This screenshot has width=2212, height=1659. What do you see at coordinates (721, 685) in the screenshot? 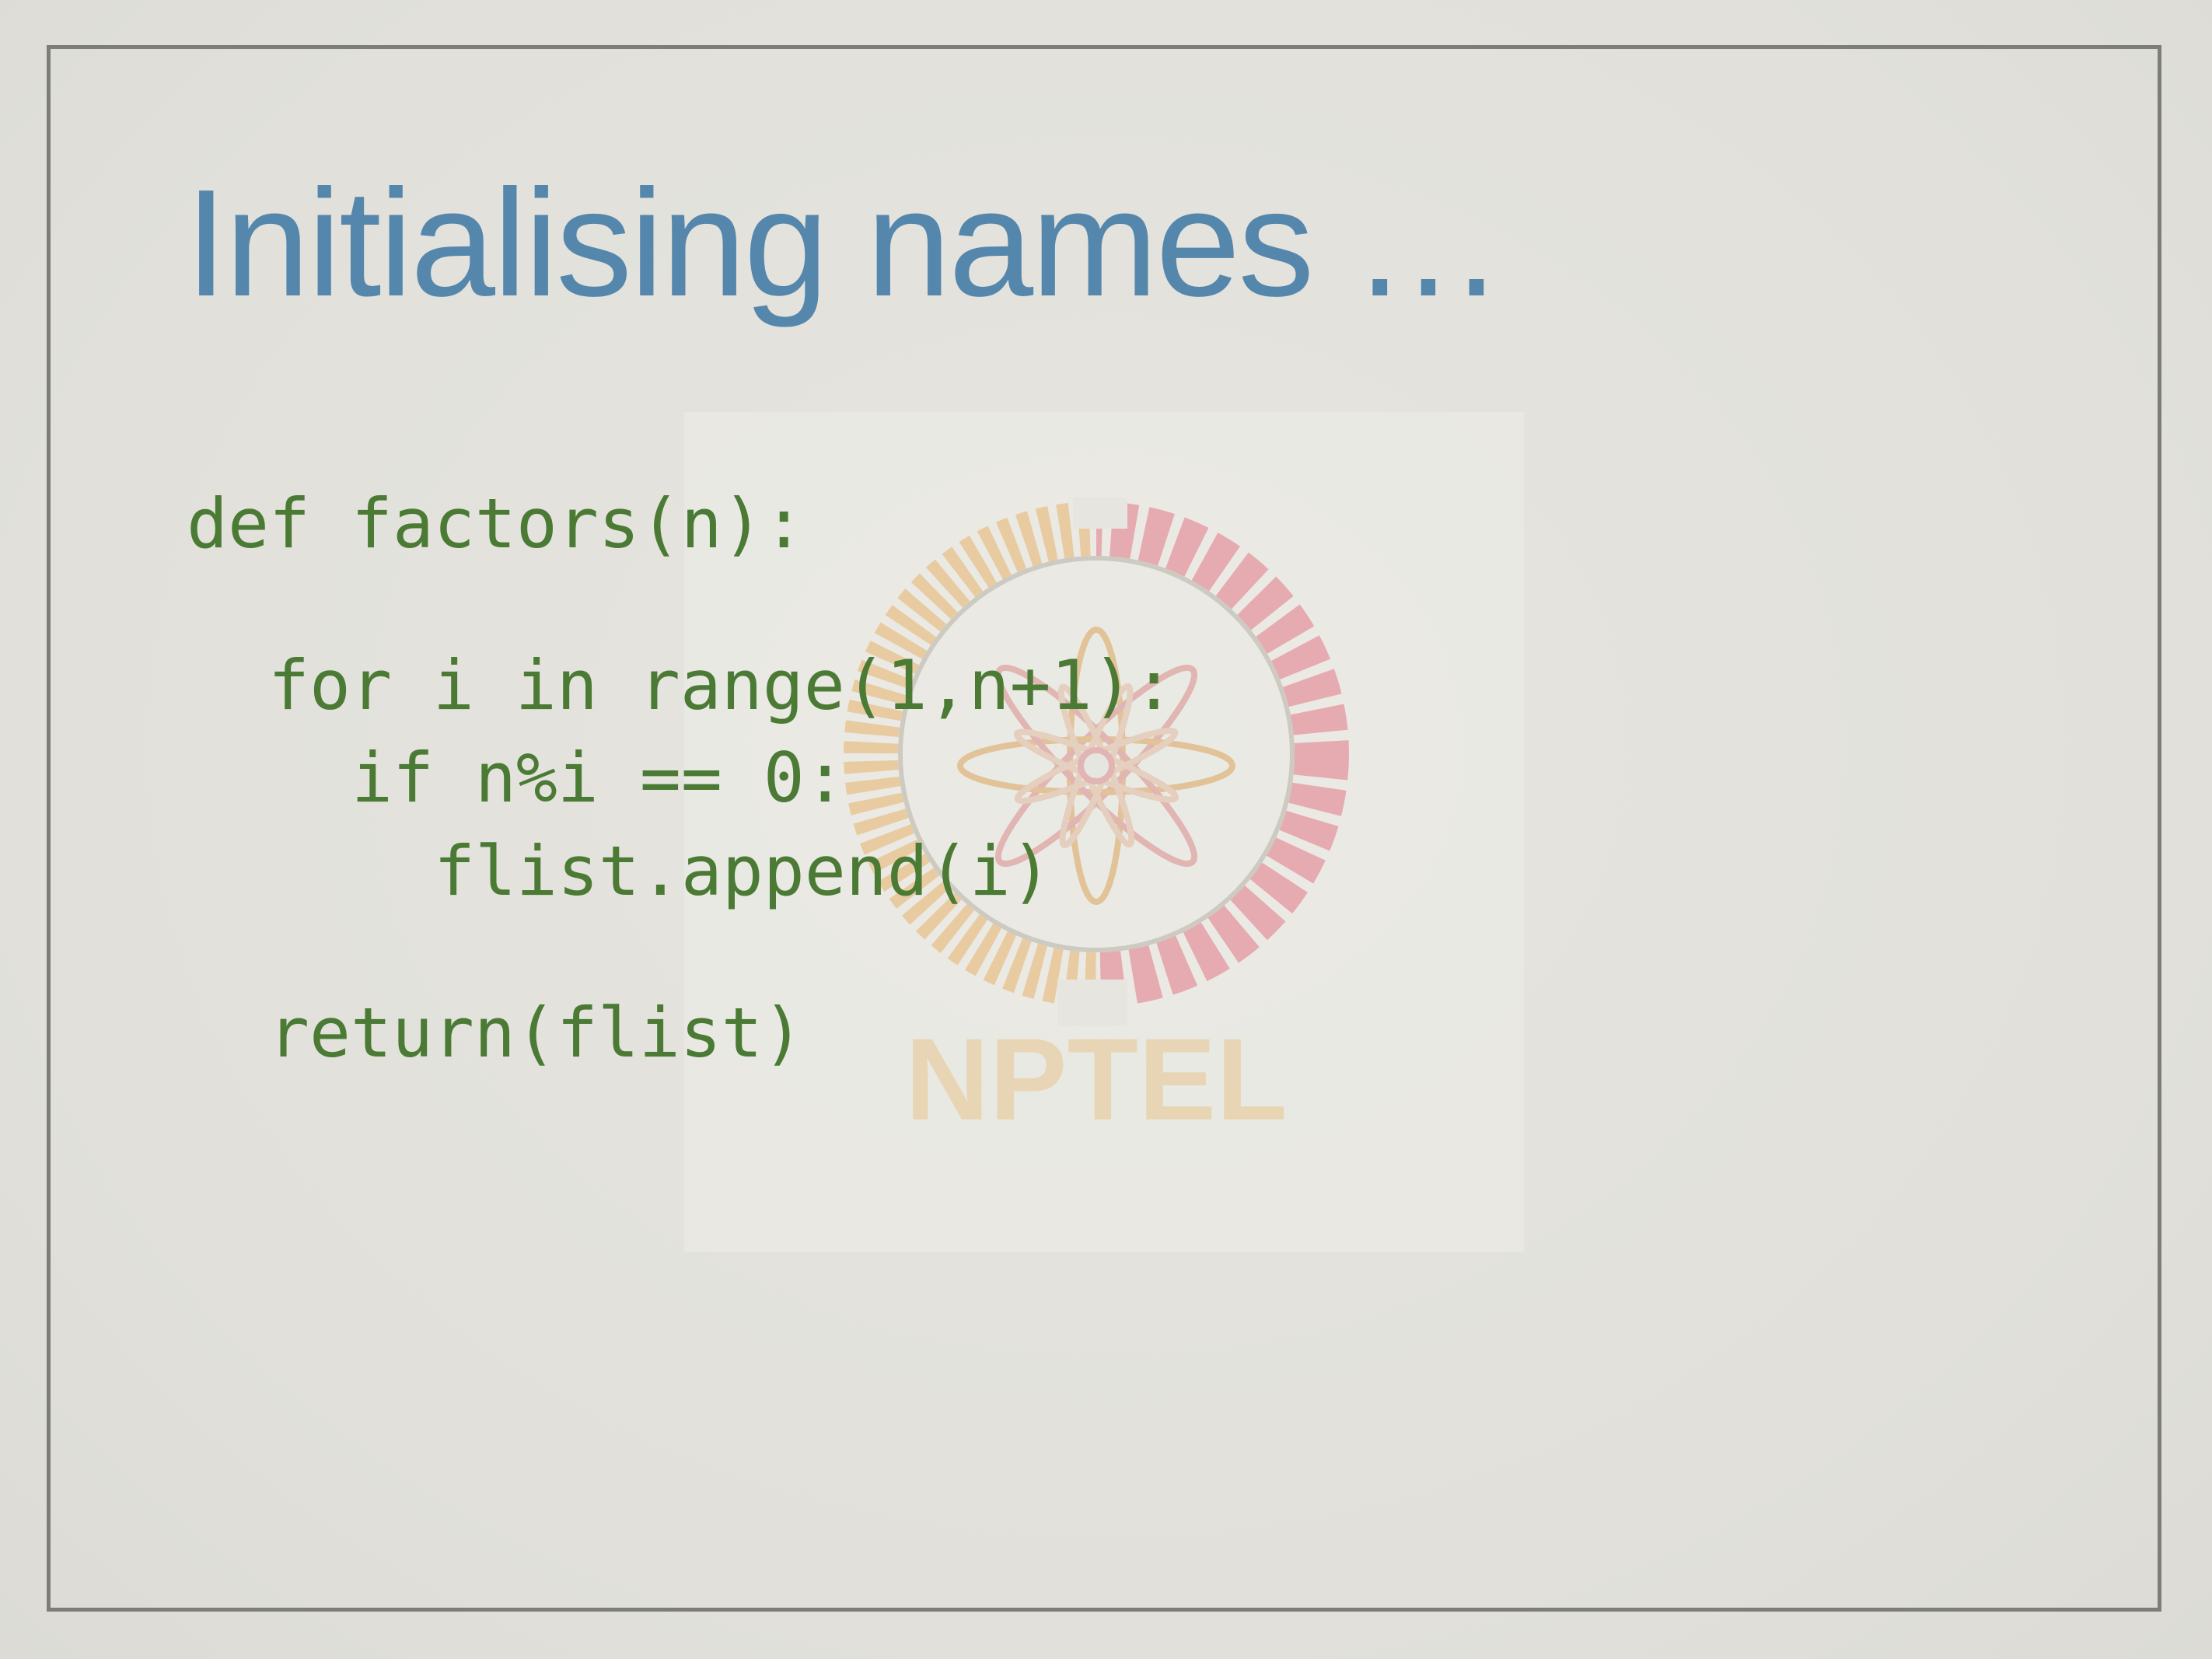
I see `code-line-for: for i in range(1,n+1):` at bounding box center [721, 685].